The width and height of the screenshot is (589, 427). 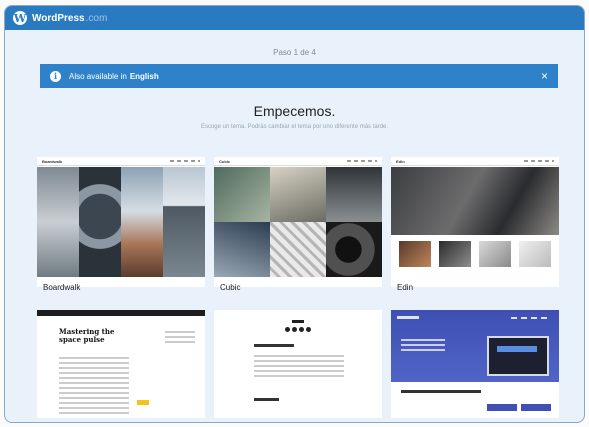 What do you see at coordinates (121, 161) in the screenshot?
I see `preview-header: Boardwalk` at bounding box center [121, 161].